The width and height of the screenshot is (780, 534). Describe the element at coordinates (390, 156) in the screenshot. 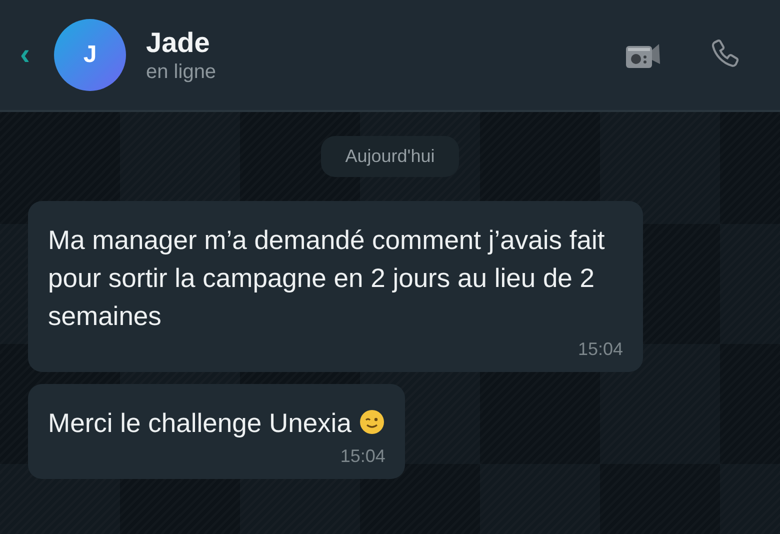

I see `date-separator: Aujourd'hui` at that location.